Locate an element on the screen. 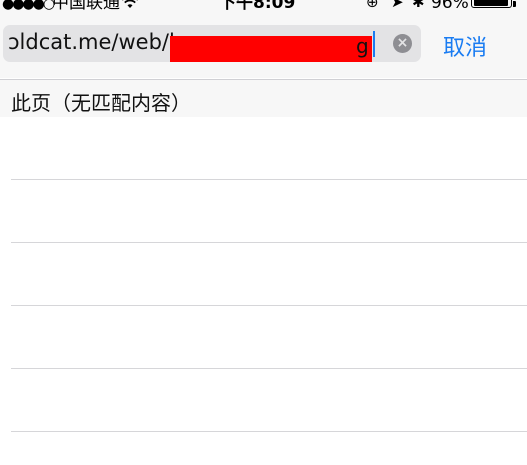 The width and height of the screenshot is (527, 465). signal-strength-icon: ●●●●○ is located at coordinates (28, 6).